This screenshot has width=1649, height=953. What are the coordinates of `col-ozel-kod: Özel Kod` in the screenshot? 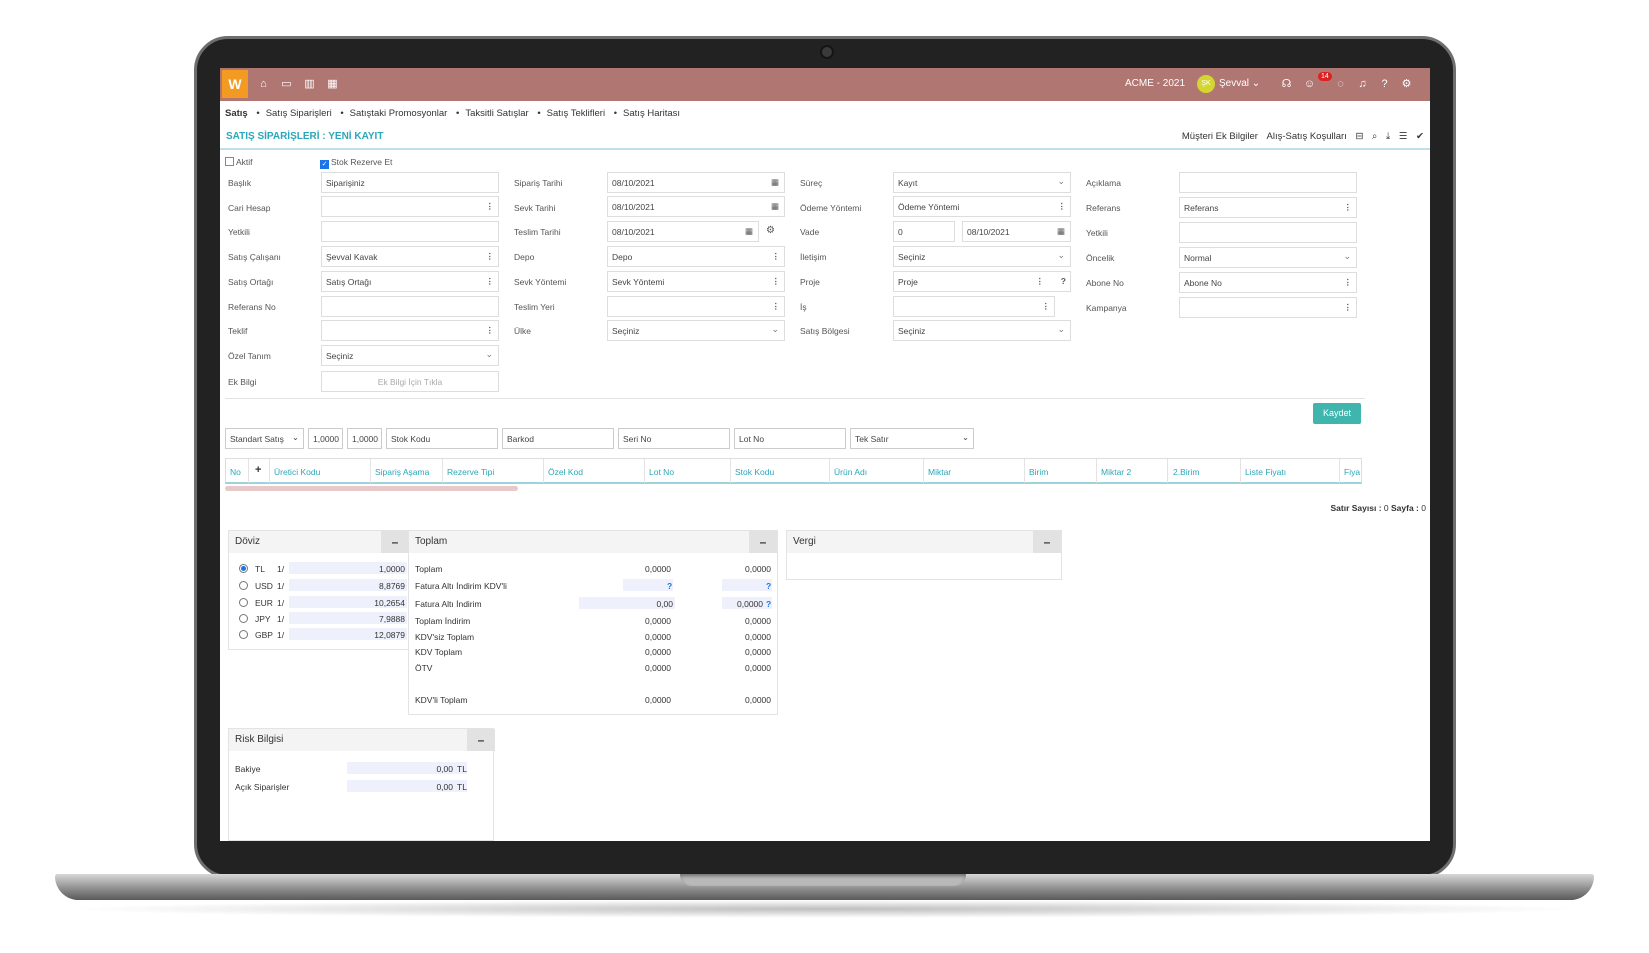 It's located at (565, 472).